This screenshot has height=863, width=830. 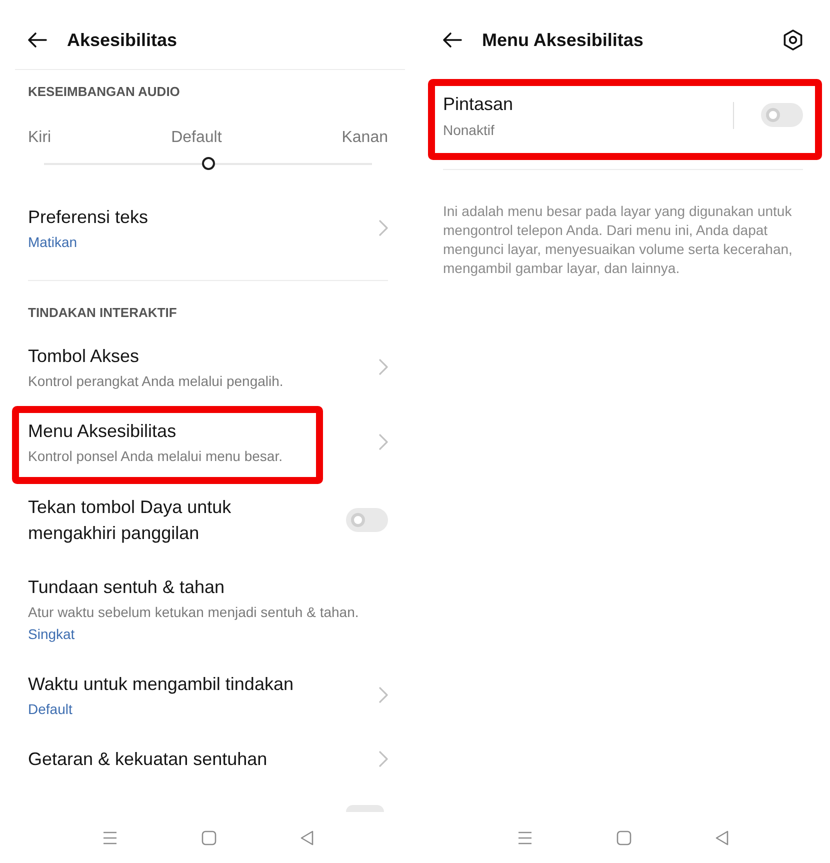 What do you see at coordinates (193, 587) in the screenshot?
I see `setting-title: Tundaan sentuh & tahan` at bounding box center [193, 587].